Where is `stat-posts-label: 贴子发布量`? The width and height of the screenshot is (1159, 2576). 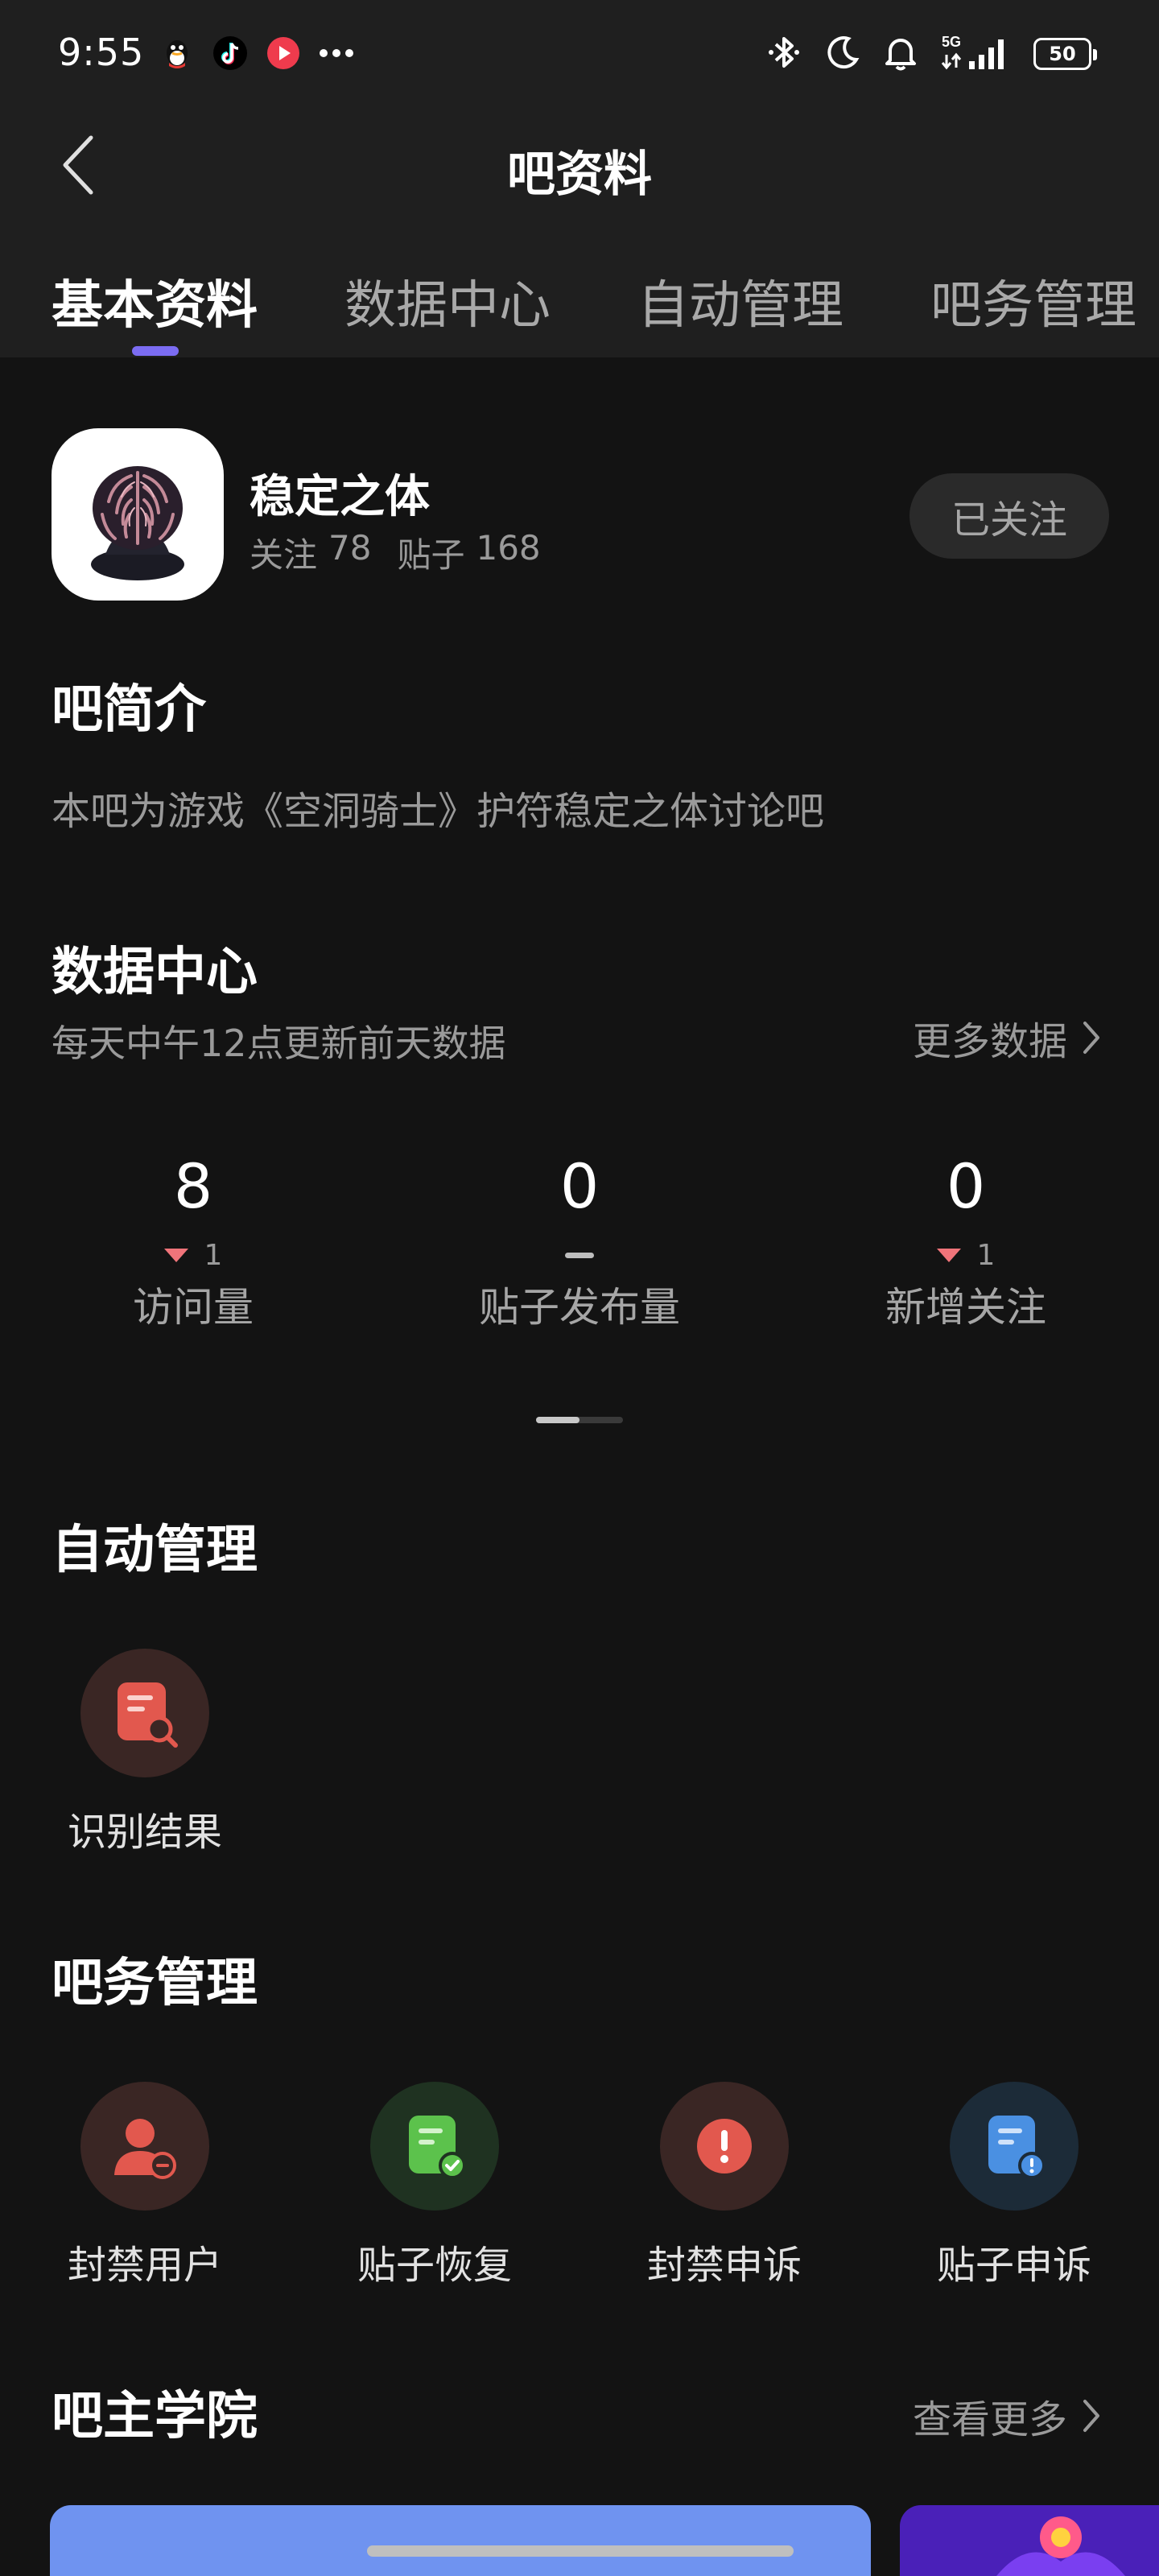
stat-posts-label: 贴子发布量 is located at coordinates (579, 1307).